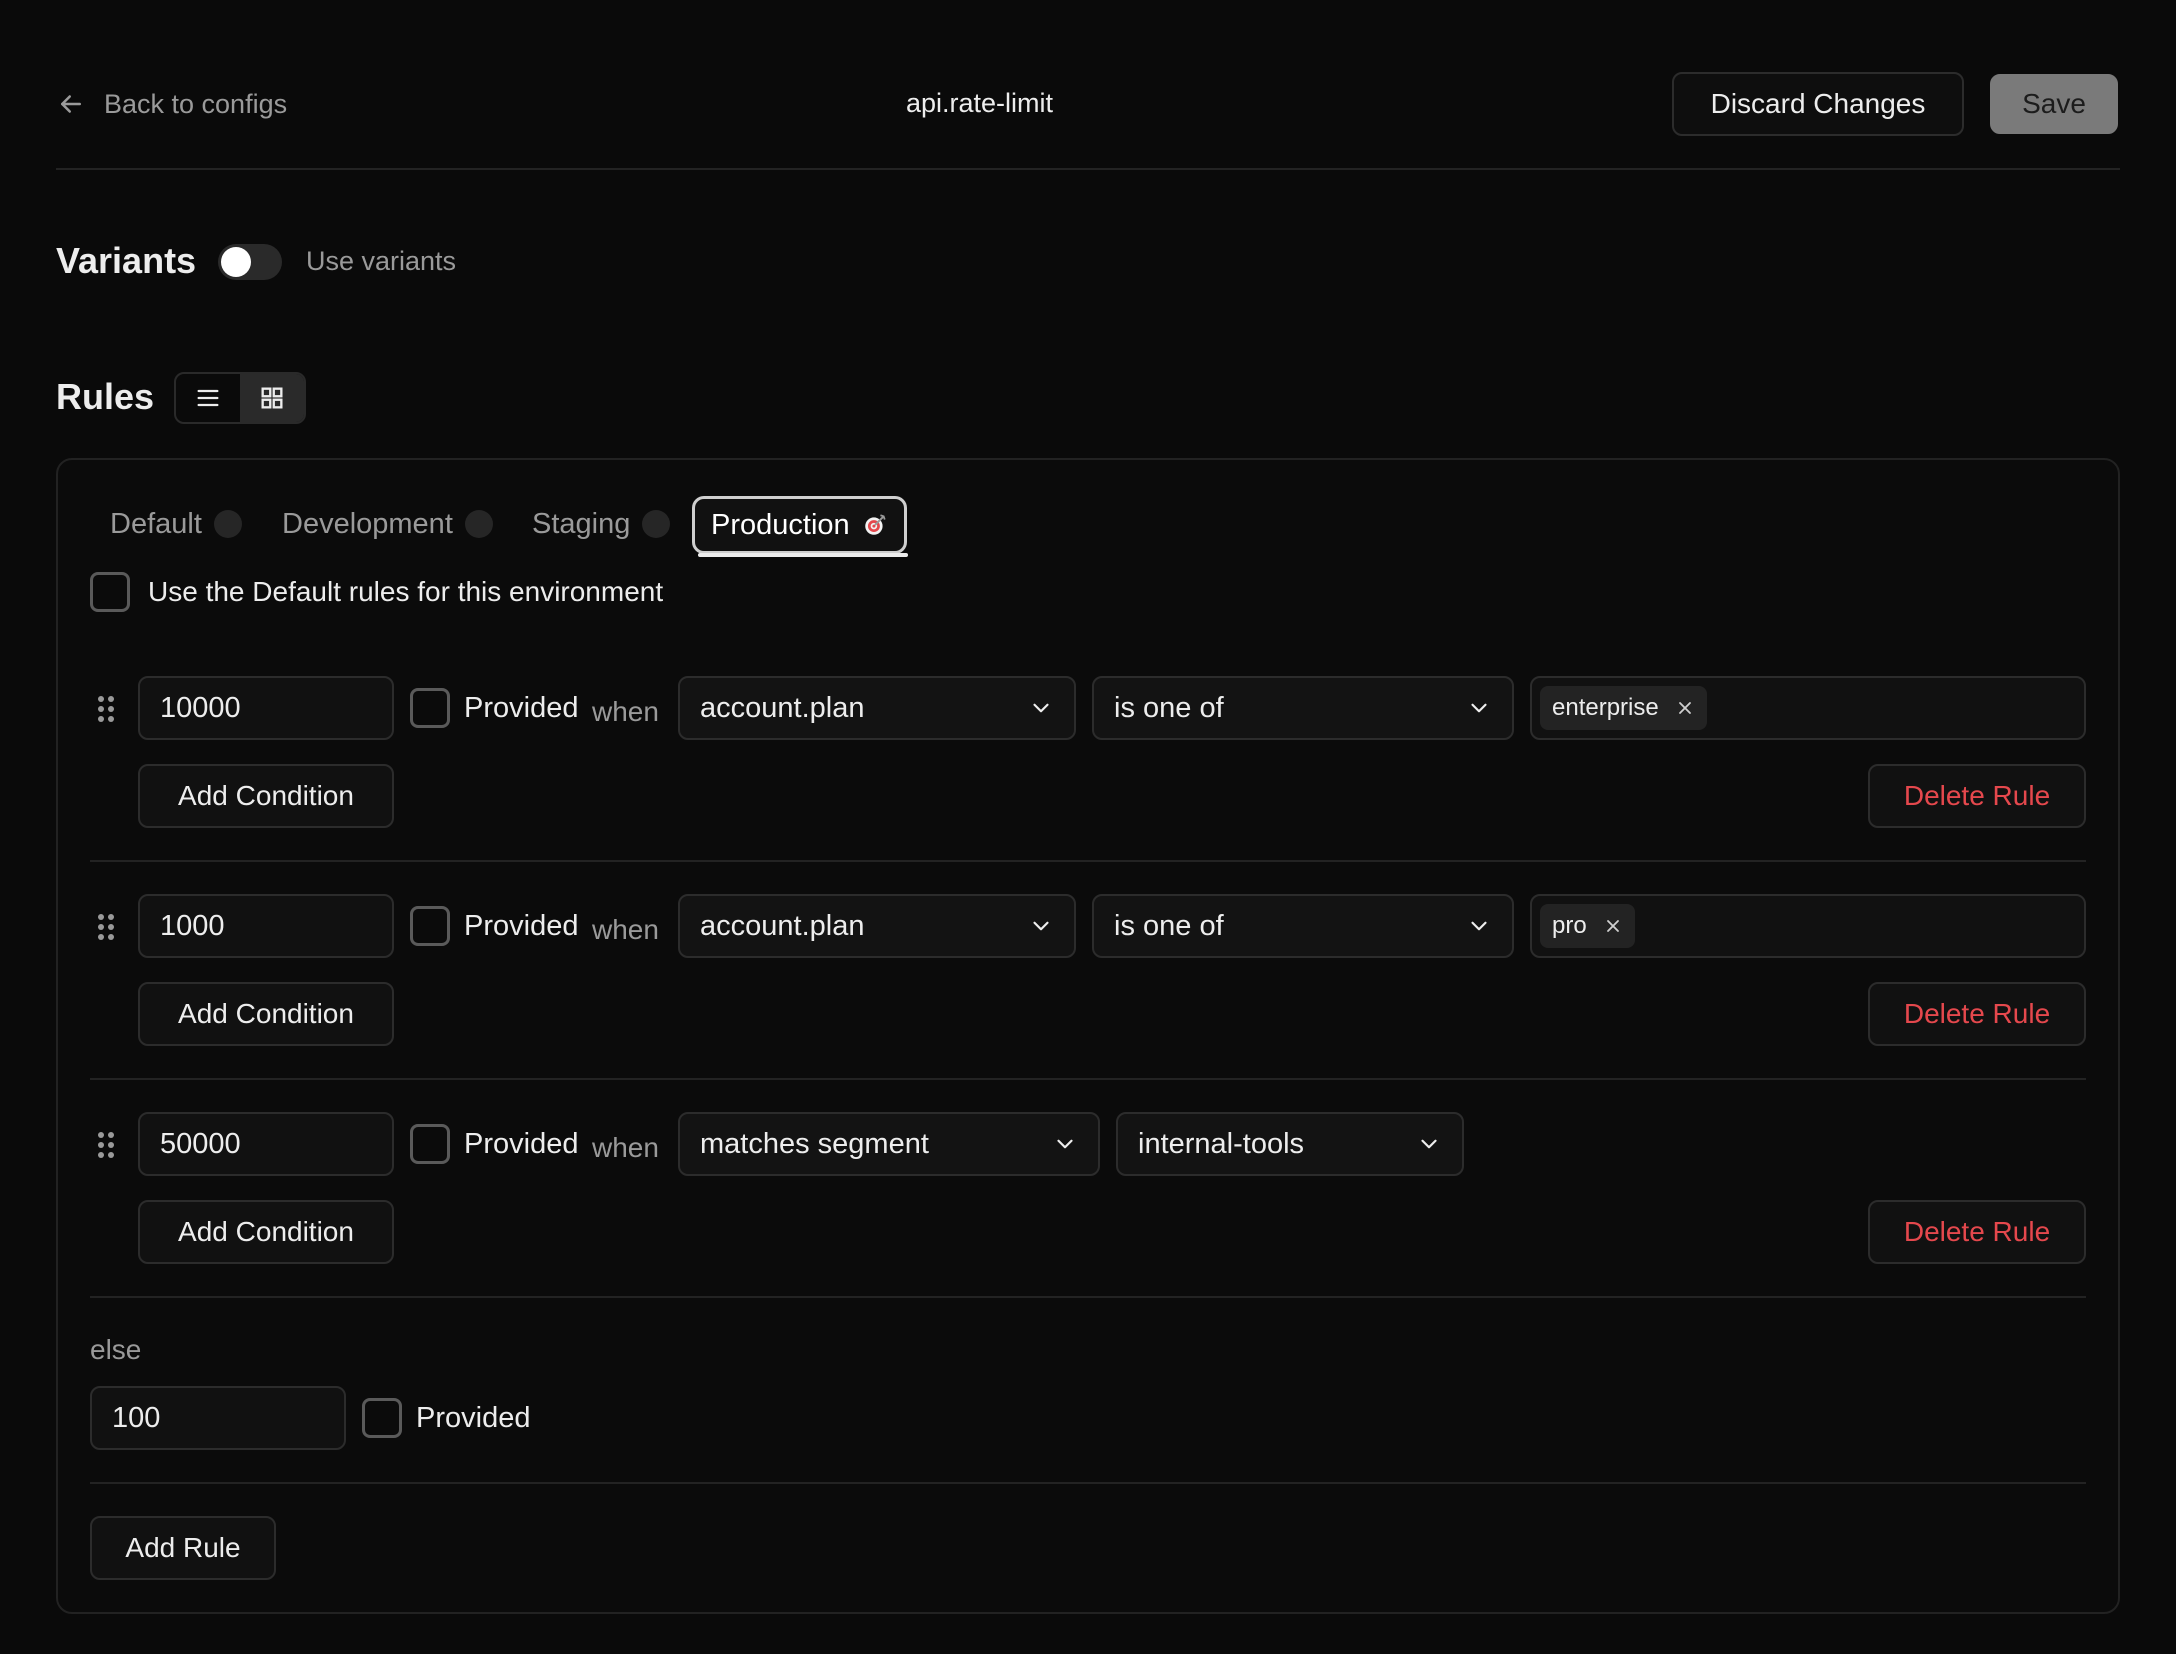 Image resolution: width=2176 pixels, height=1654 pixels. I want to click on chip-label: pro, so click(1569, 925).